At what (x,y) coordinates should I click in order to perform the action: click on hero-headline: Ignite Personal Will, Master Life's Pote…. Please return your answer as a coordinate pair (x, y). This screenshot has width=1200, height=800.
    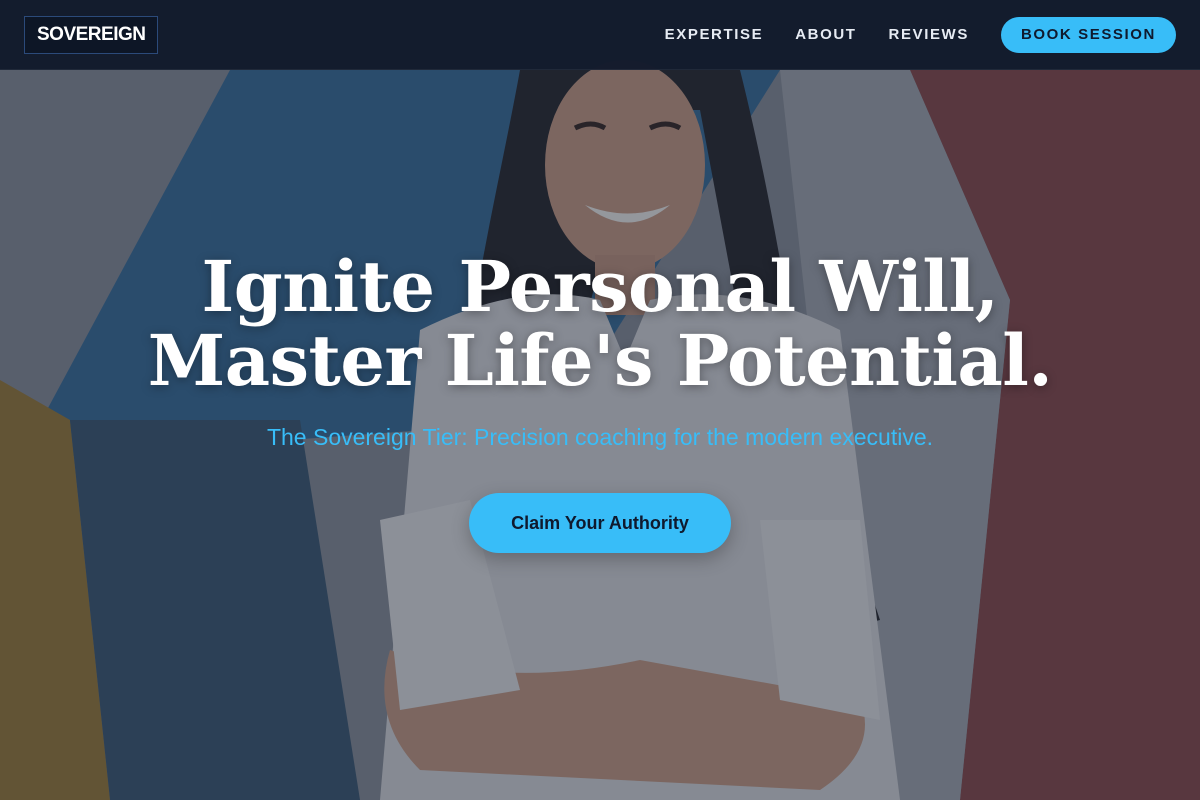
    Looking at the image, I should click on (600, 324).